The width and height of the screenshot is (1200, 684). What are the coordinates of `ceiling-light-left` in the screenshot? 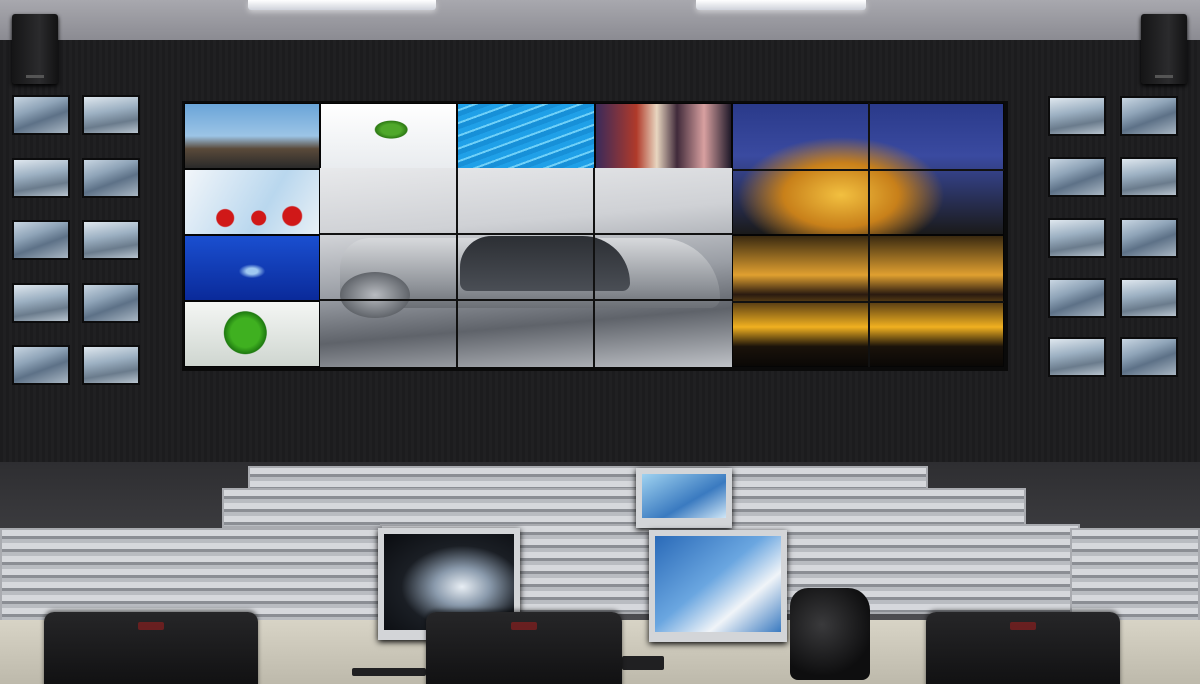 It's located at (342, 5).